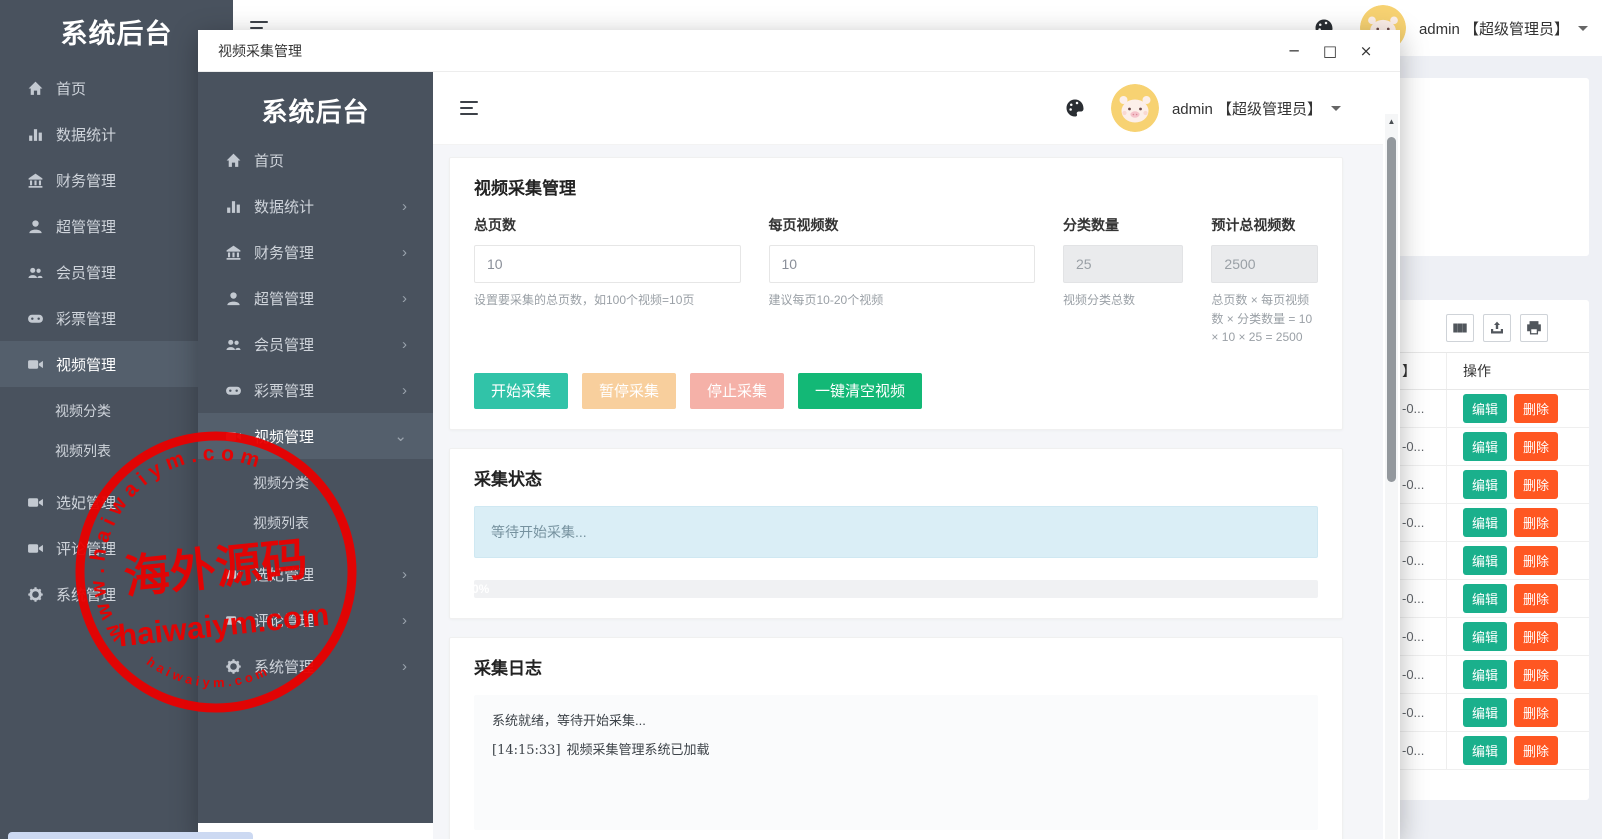  Describe the element at coordinates (1099, 300) in the screenshot. I see `field-hint: 视频分类总数` at that location.